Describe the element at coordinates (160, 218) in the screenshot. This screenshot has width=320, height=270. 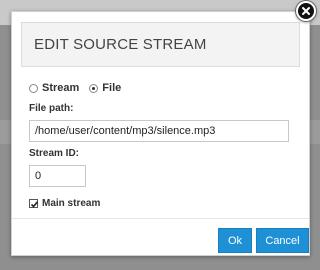
I see `footer-divider` at that location.